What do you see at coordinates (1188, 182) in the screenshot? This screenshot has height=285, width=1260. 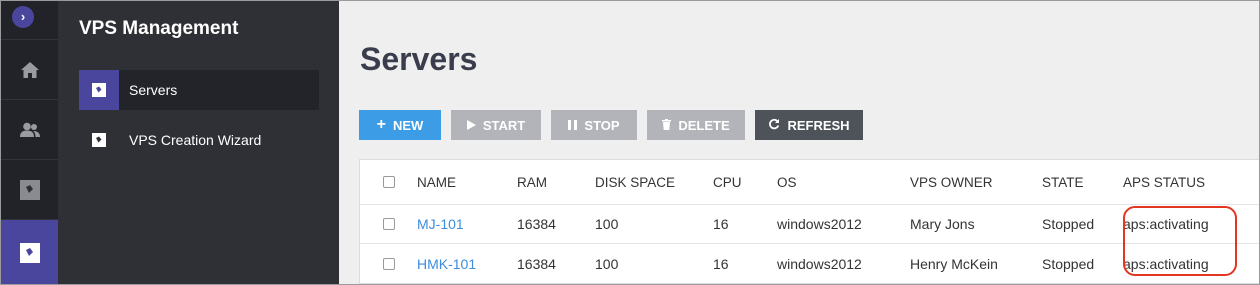 I see `column-header-aps-status: APS STATUS` at bounding box center [1188, 182].